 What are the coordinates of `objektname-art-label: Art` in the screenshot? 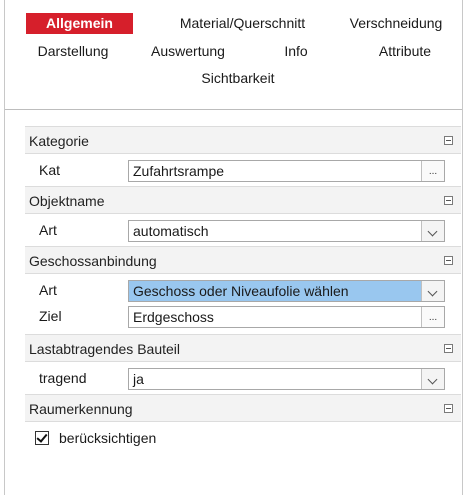 It's located at (48, 230).